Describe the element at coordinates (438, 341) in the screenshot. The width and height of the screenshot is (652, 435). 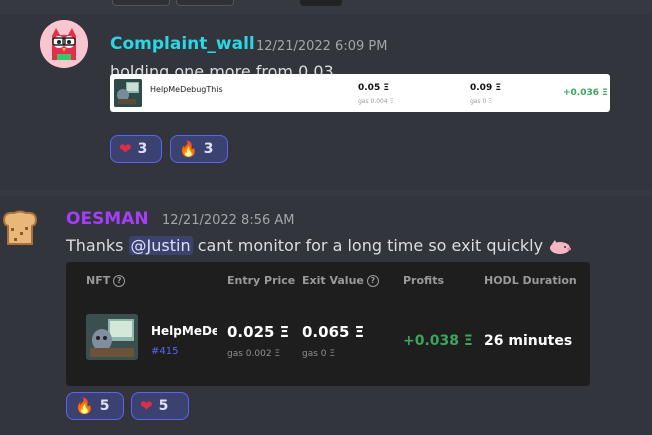
I see `profit: +0.038 Ξ` at that location.